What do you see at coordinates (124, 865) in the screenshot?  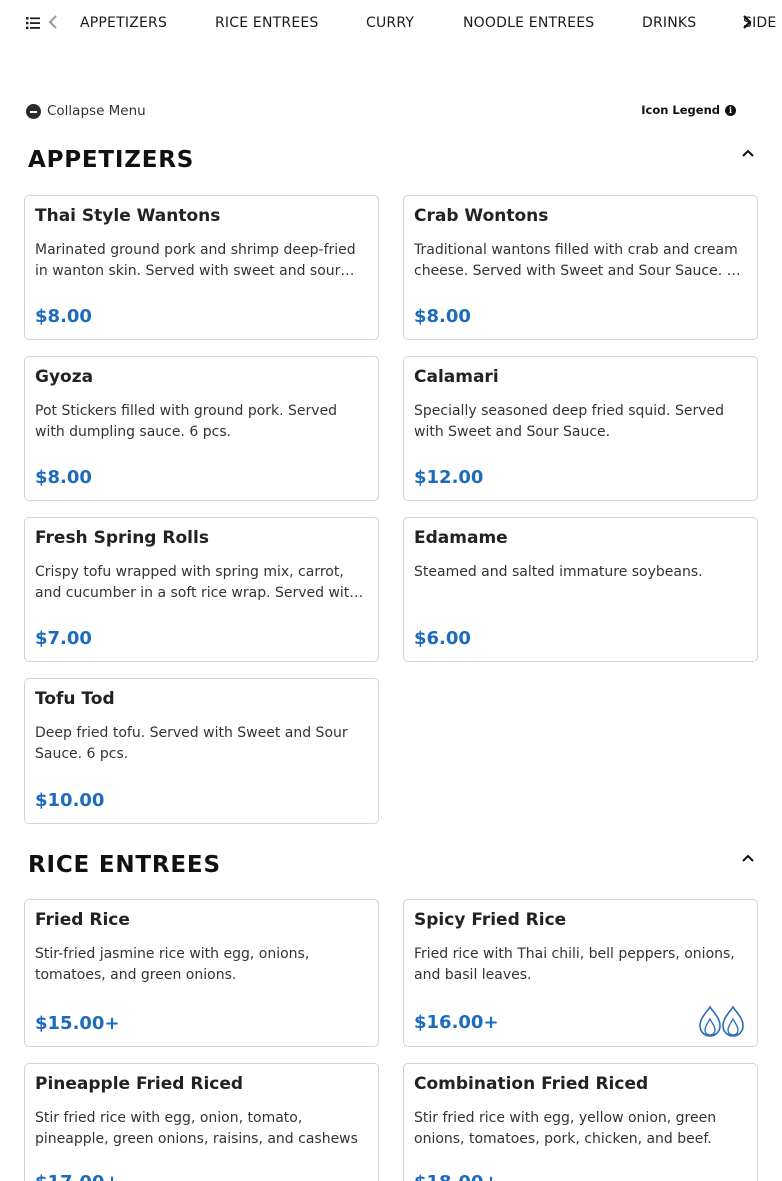 I see `section-title-rice-entrees: RICE ENTREES` at bounding box center [124, 865].